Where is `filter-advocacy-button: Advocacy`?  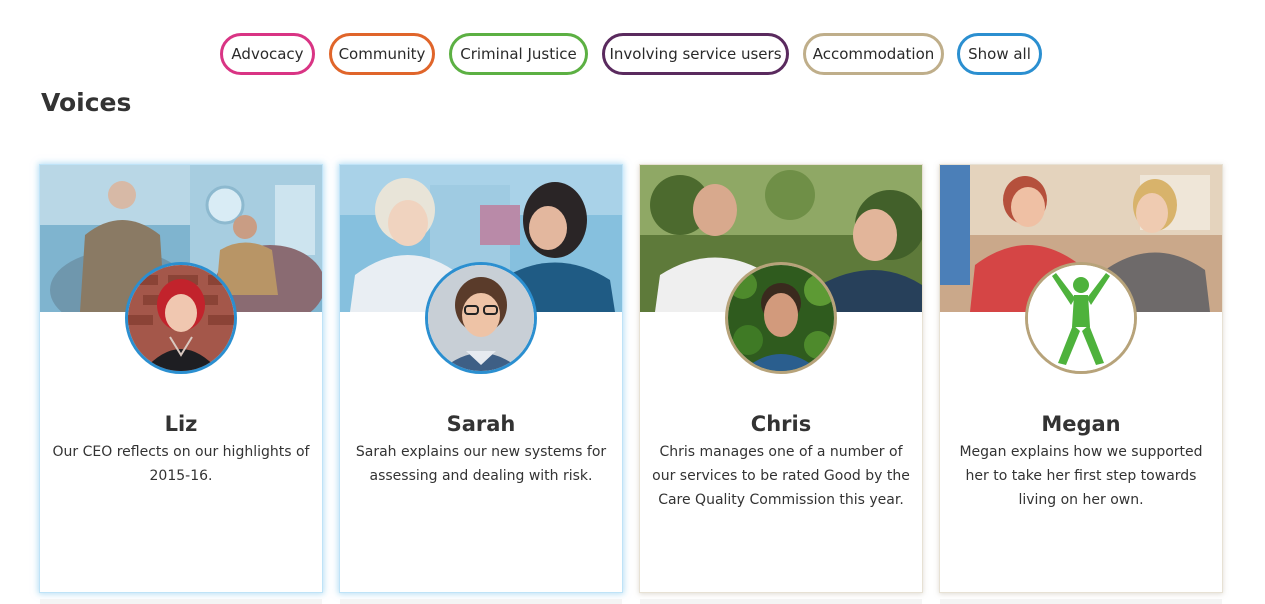 filter-advocacy-button: Advocacy is located at coordinates (267, 54).